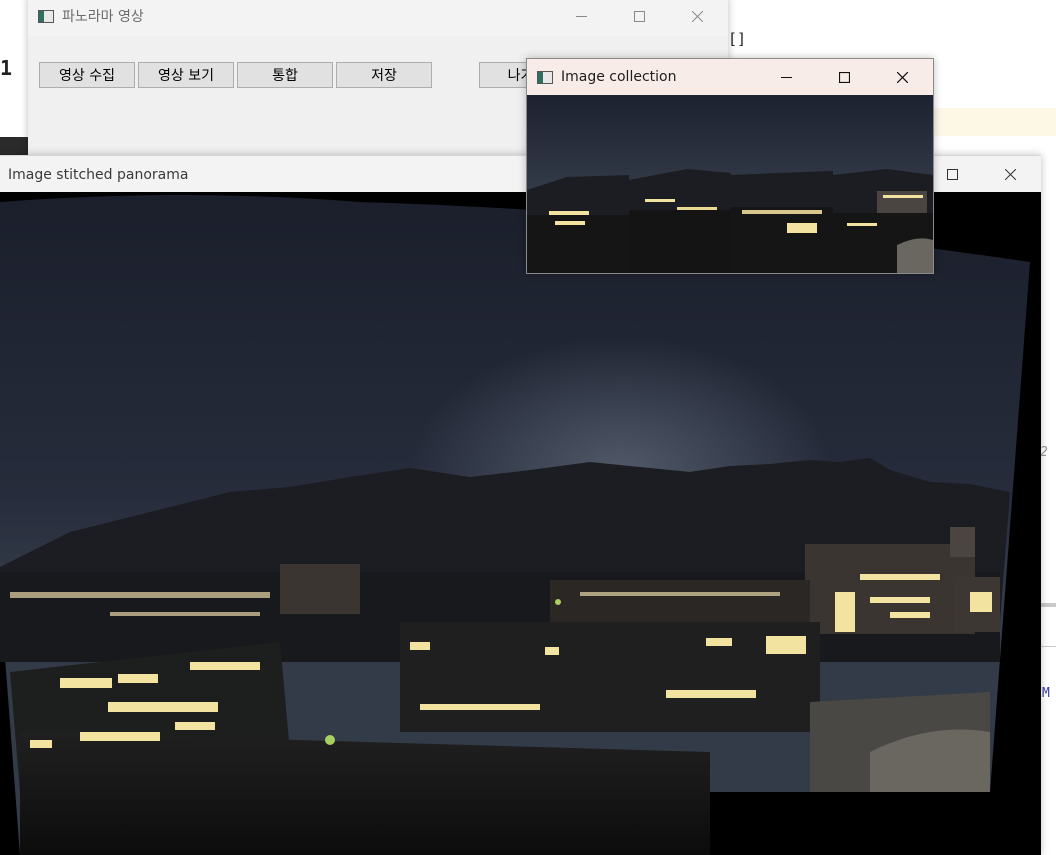  I want to click on window-title: 파노라마 영상, so click(103, 17).